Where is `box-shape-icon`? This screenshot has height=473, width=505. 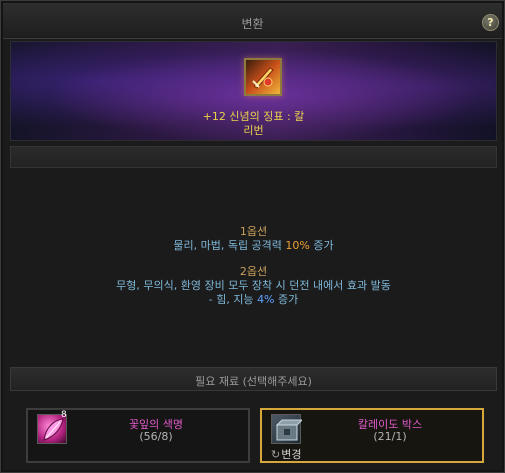 box-shape-icon is located at coordinates (289, 430).